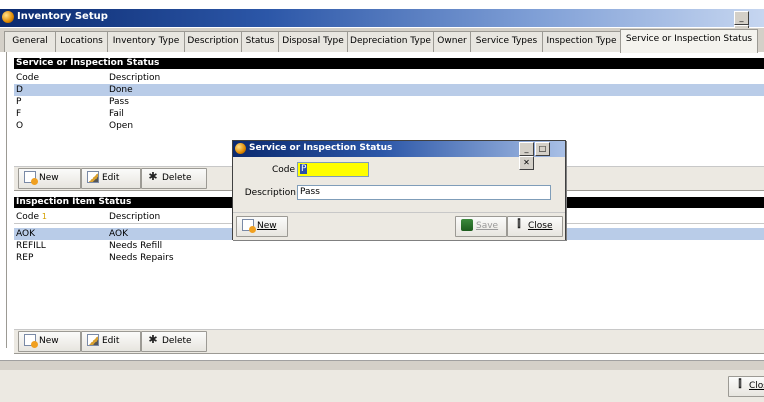 The width and height of the screenshot is (764, 402). What do you see at coordinates (506, 41) in the screenshot?
I see `tab-service-types: Service Types` at bounding box center [506, 41].